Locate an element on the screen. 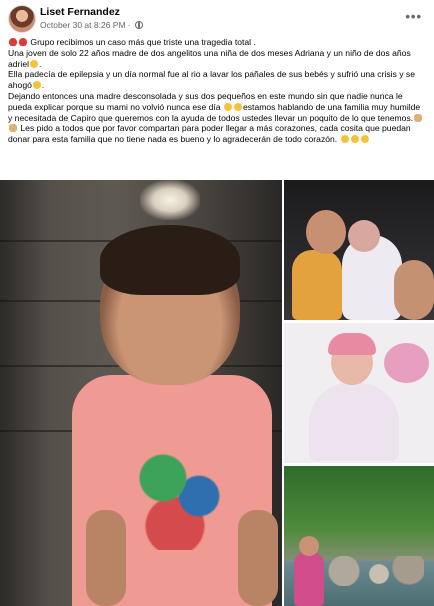 The height and width of the screenshot is (606, 434). post-meta: October 30 at 8:26 PM · is located at coordinates (92, 25).